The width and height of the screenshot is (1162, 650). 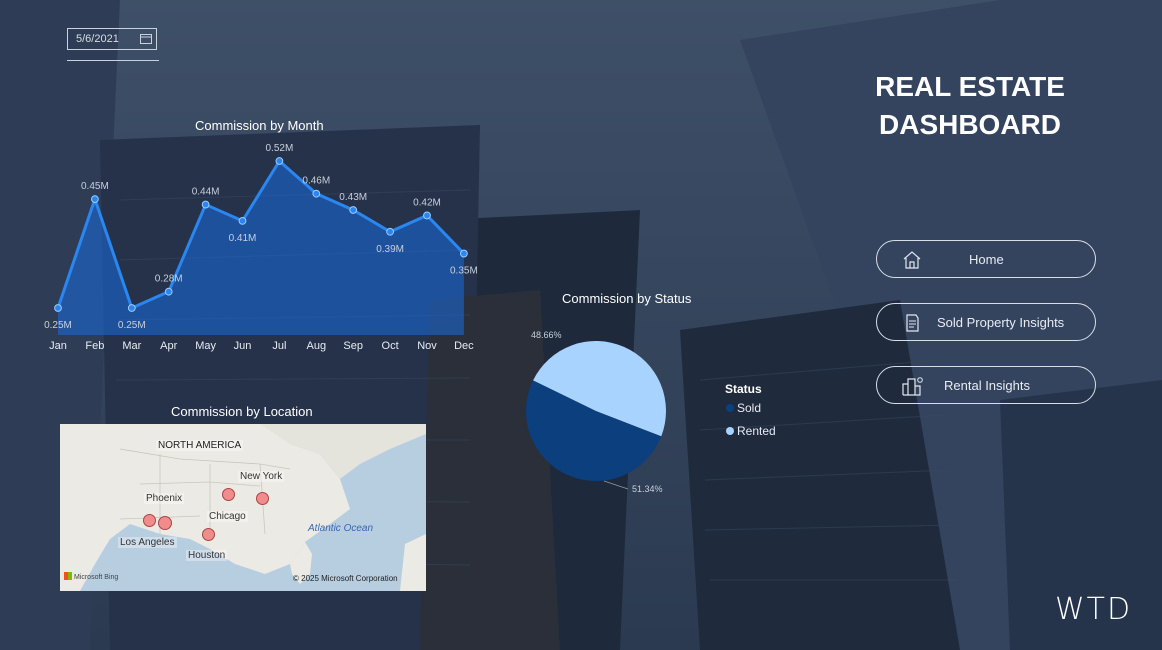 I want to click on legend-item-rented: Rented, so click(x=751, y=431).